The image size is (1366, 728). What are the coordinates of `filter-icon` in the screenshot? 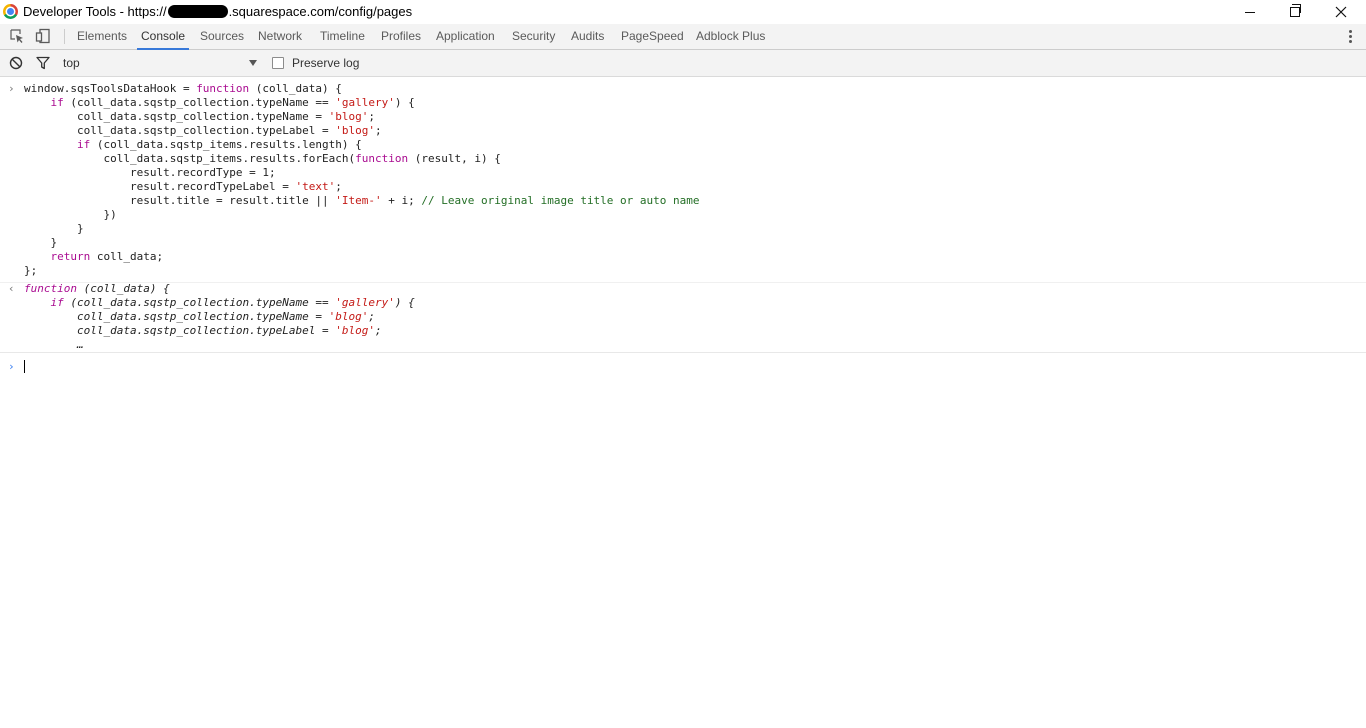 It's located at (43, 63).